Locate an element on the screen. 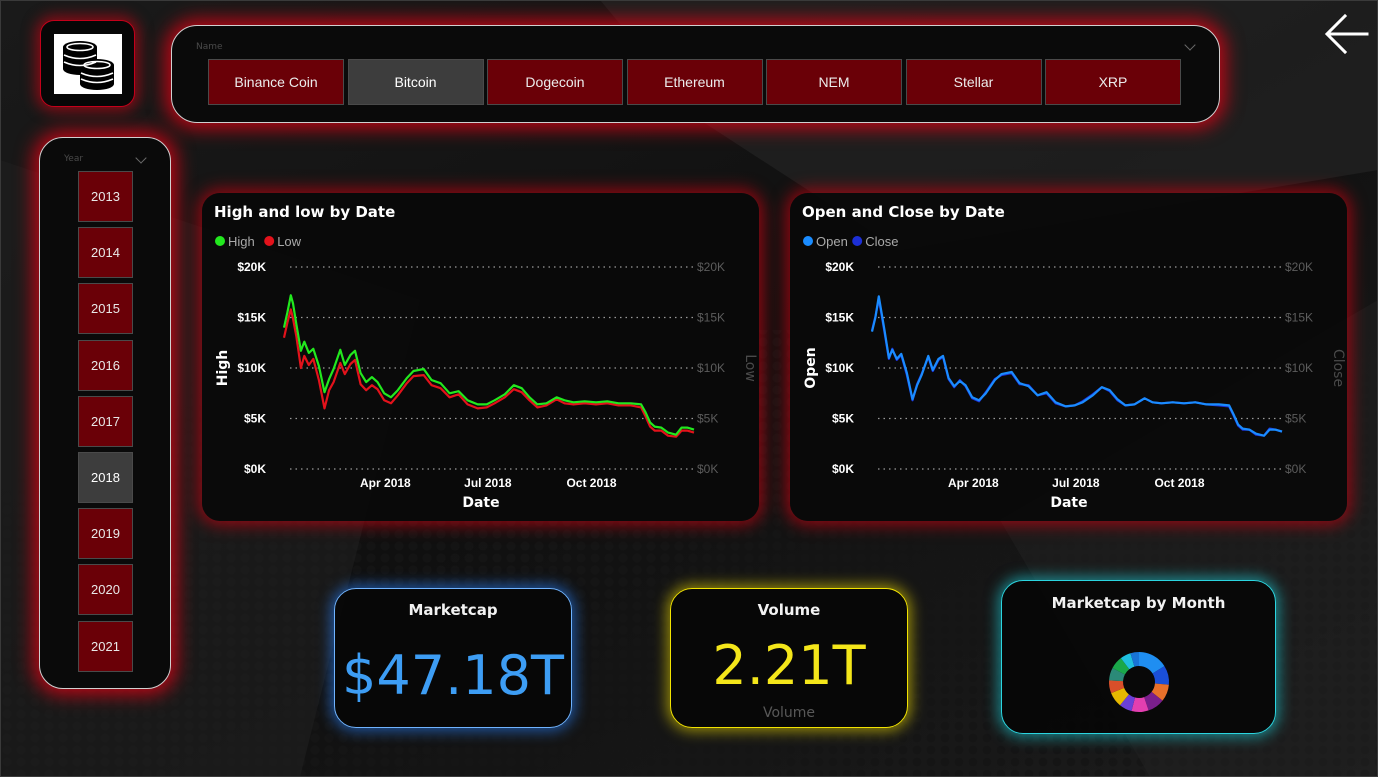 The image size is (1378, 777). name-option-xrp: XRP is located at coordinates (1113, 82).